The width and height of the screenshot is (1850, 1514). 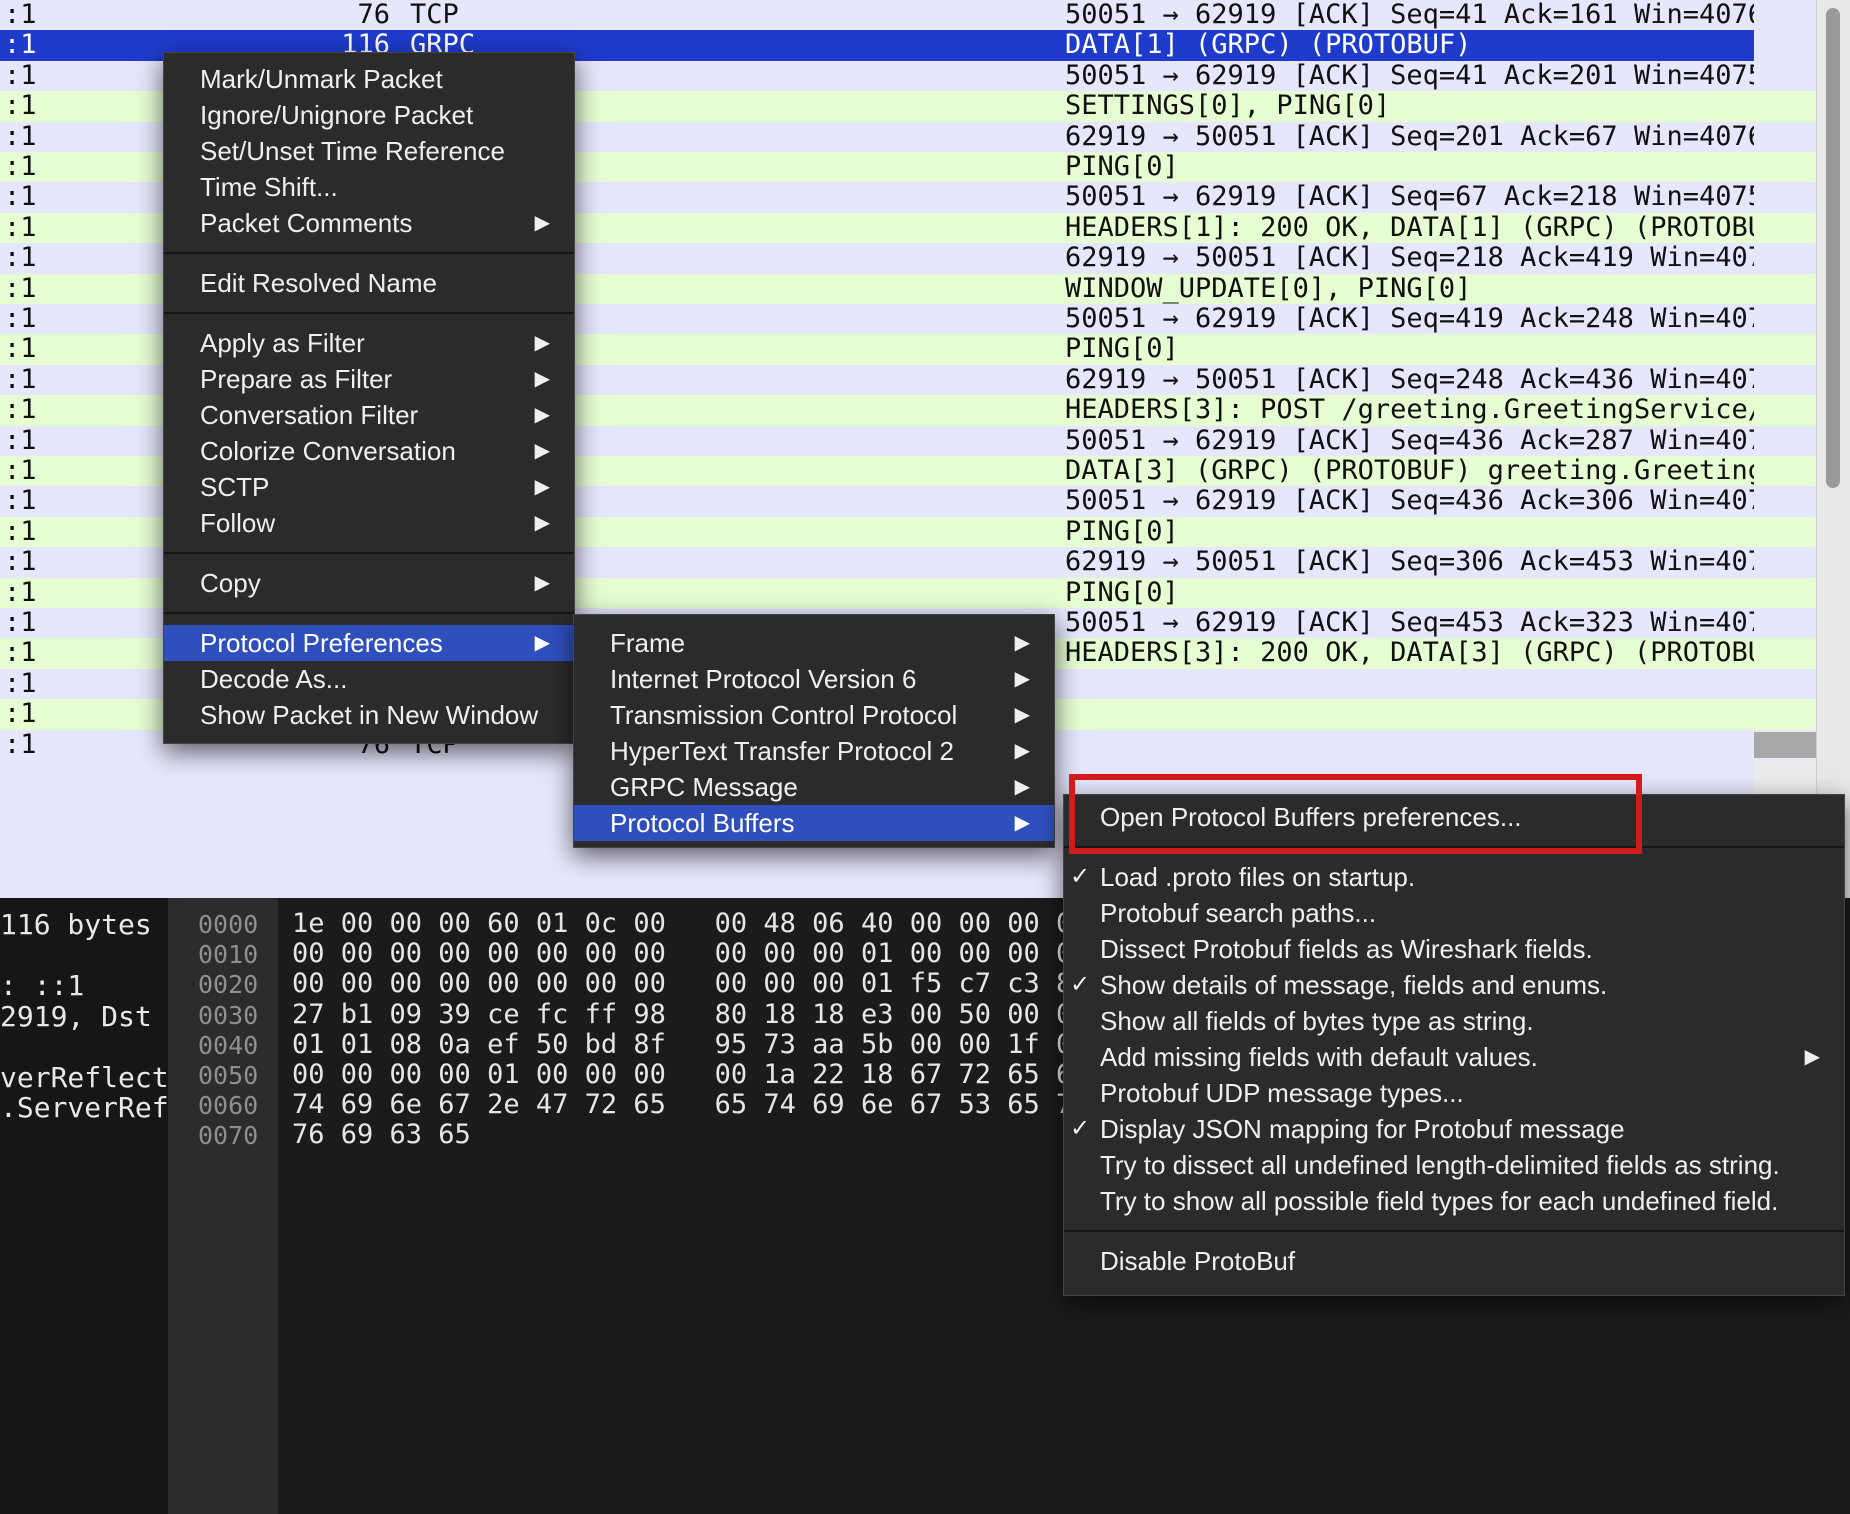 I want to click on menu-item-prepare-as-filter: Prepare as Filter ▶, so click(x=369, y=379).